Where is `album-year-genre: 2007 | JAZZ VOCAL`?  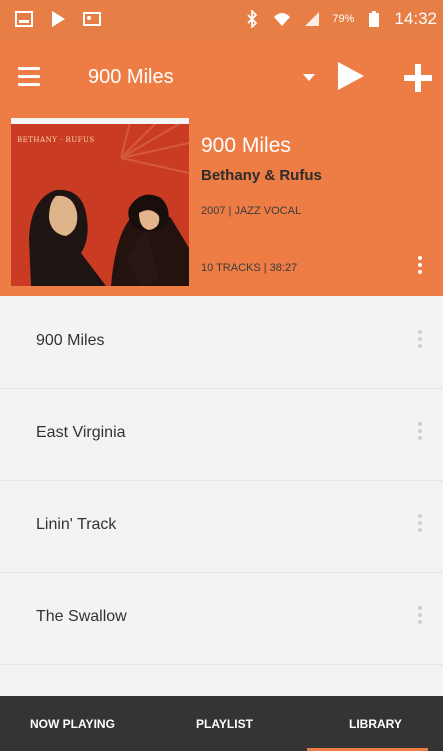 album-year-genre: 2007 | JAZZ VOCAL is located at coordinates (251, 211).